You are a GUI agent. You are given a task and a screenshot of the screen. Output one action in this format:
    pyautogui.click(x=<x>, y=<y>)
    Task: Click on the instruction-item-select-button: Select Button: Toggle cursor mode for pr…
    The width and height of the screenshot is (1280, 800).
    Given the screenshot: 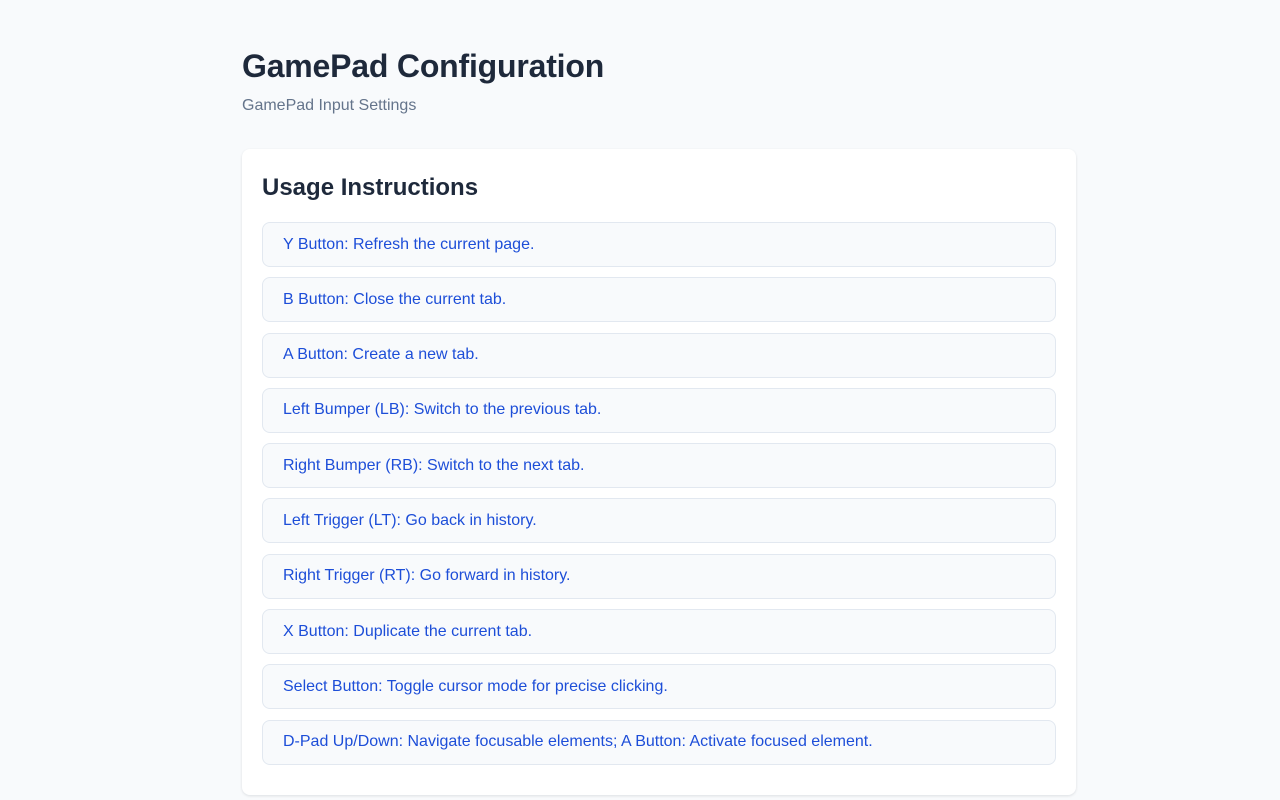 What is the action you would take?
    pyautogui.click(x=659, y=687)
    